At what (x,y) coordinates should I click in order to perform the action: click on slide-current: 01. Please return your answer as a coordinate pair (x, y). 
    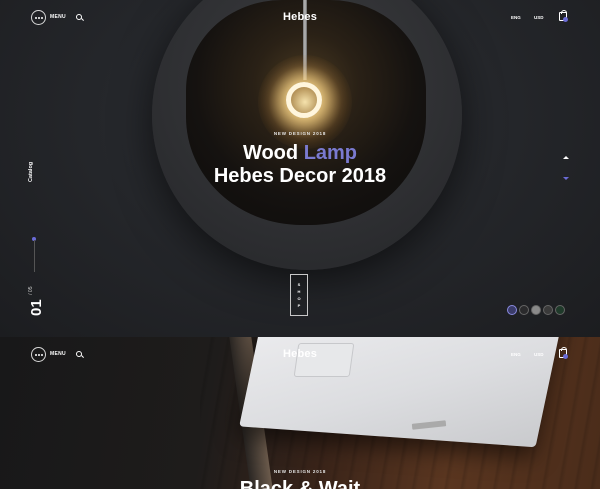
    Looking at the image, I should click on (36, 307).